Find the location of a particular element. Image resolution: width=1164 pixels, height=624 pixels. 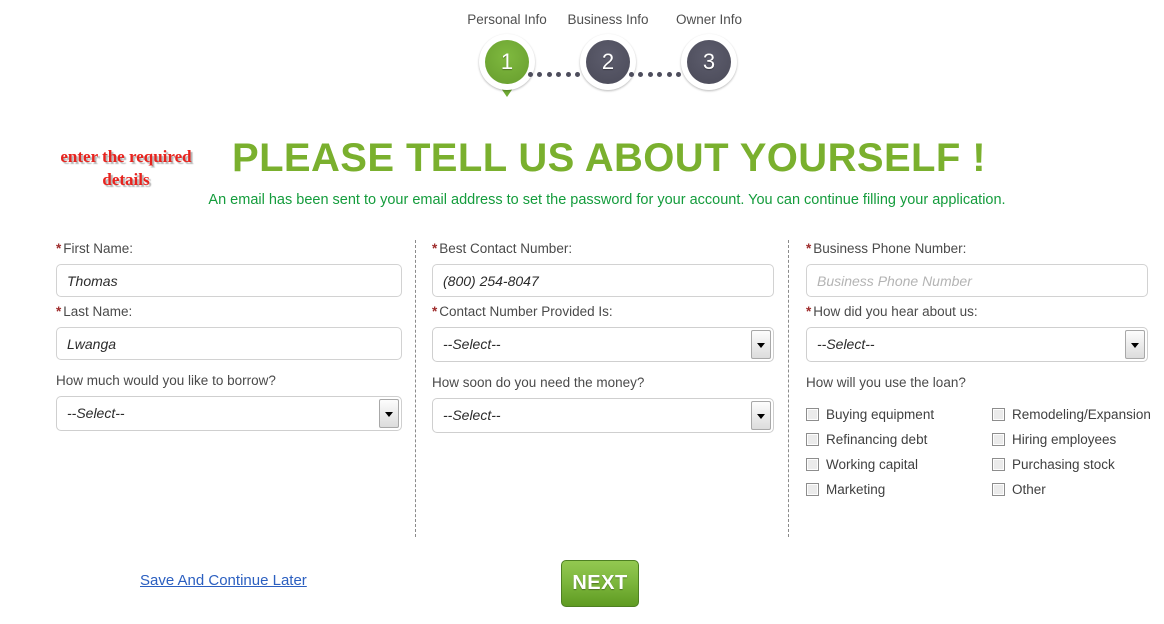

annotation-note: enter the required details is located at coordinates (126, 168).